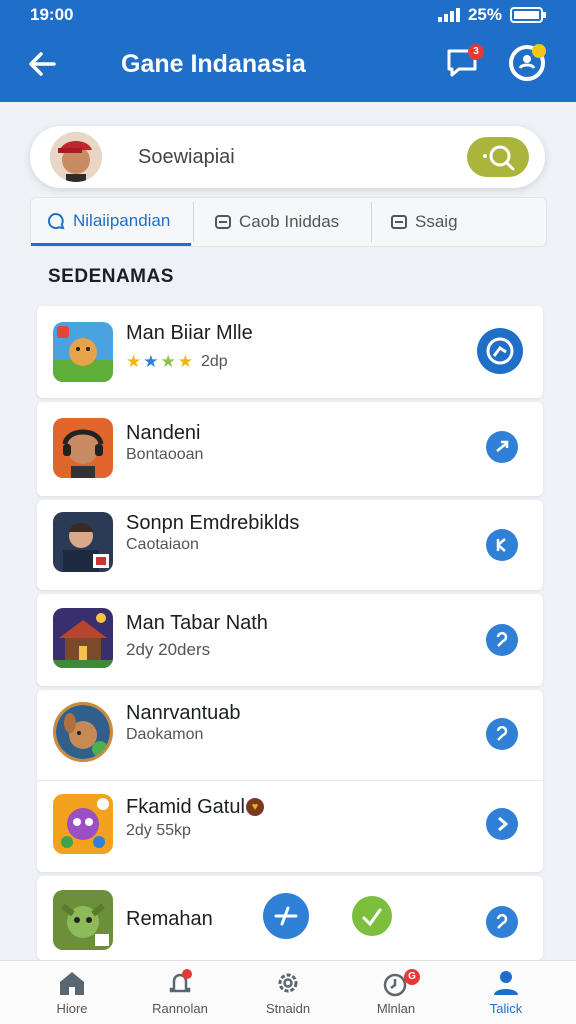 The image size is (576, 1024). Describe the element at coordinates (290, 352) in the screenshot. I see `game-card: Man Biiar Mlle ★ ★ ★ ★ 2dp` at that location.